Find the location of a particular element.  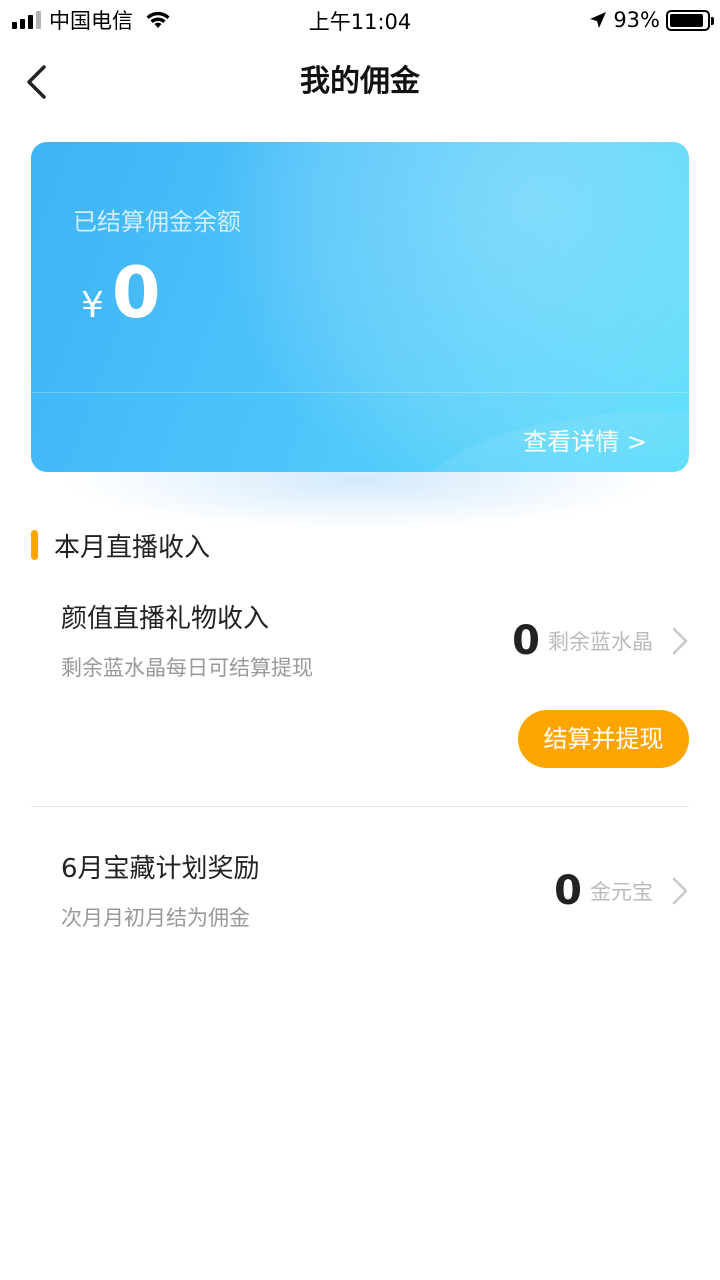

location-arrow-icon is located at coordinates (598, 20).